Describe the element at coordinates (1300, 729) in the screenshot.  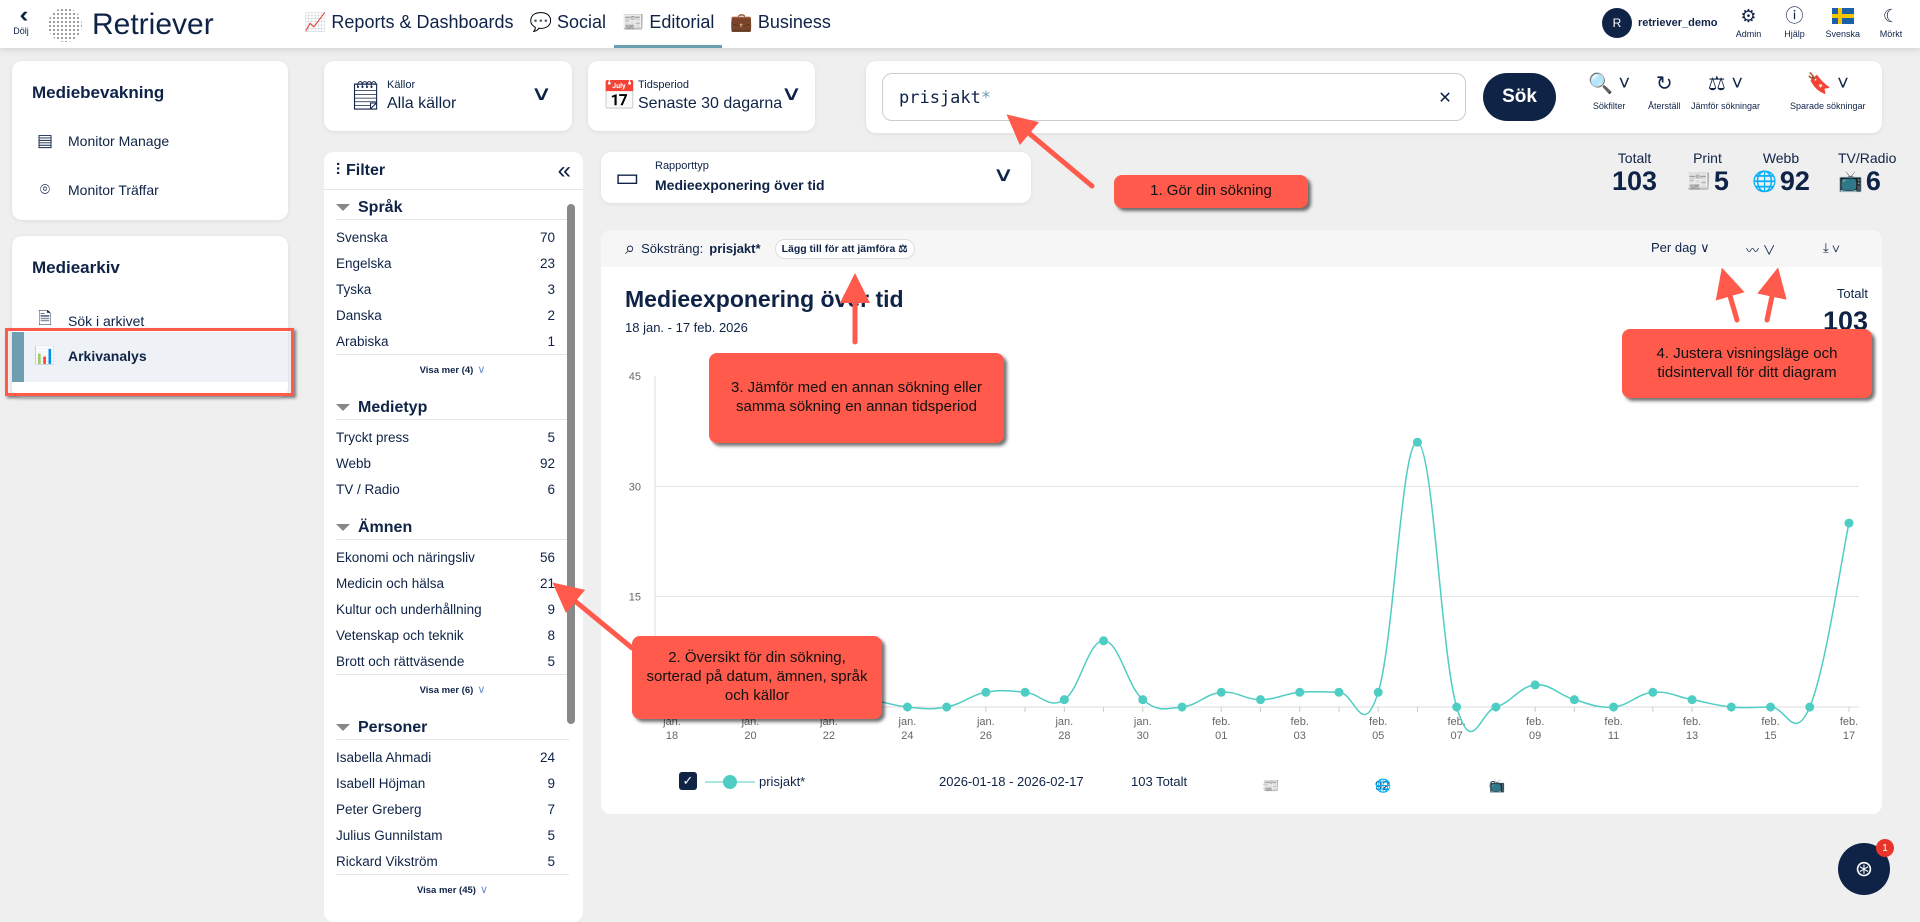
I see `x-tick-label: feb. 03` at that location.